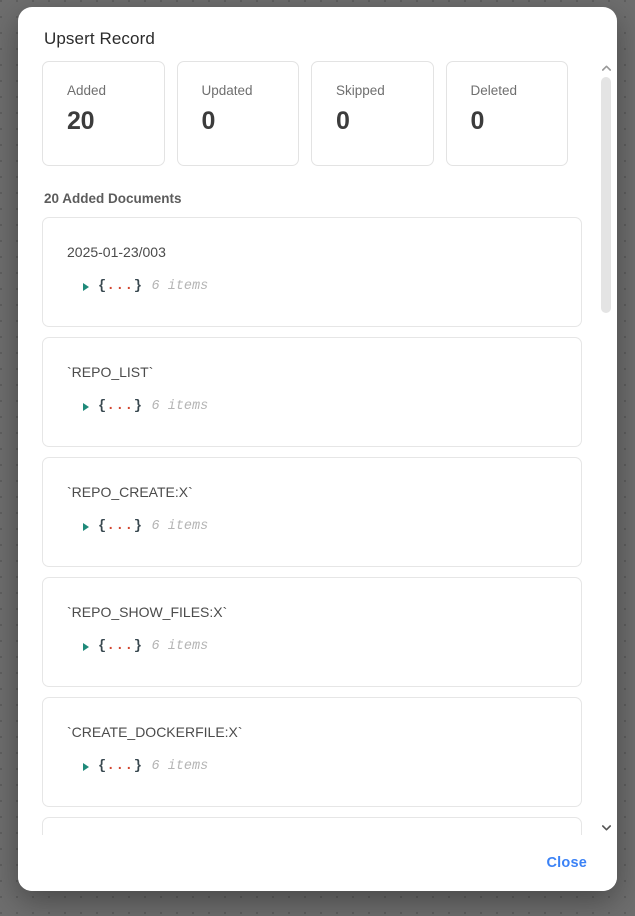  What do you see at coordinates (312, 272) in the screenshot?
I see `document-card: 2025-01-23/003 {...} 6 items` at bounding box center [312, 272].